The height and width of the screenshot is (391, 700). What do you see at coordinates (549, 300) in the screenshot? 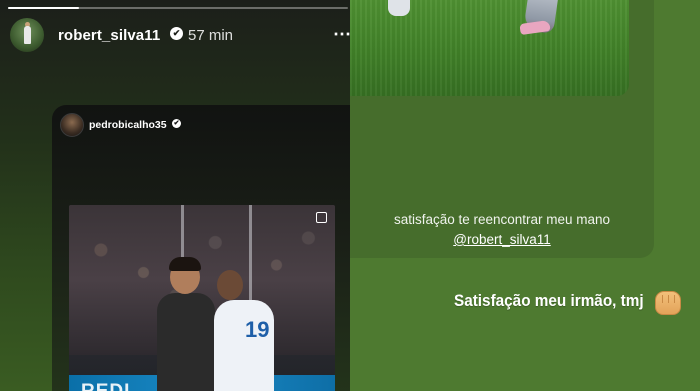
I see `reply-text: Satisfação meu irmão, tmj` at bounding box center [549, 300].